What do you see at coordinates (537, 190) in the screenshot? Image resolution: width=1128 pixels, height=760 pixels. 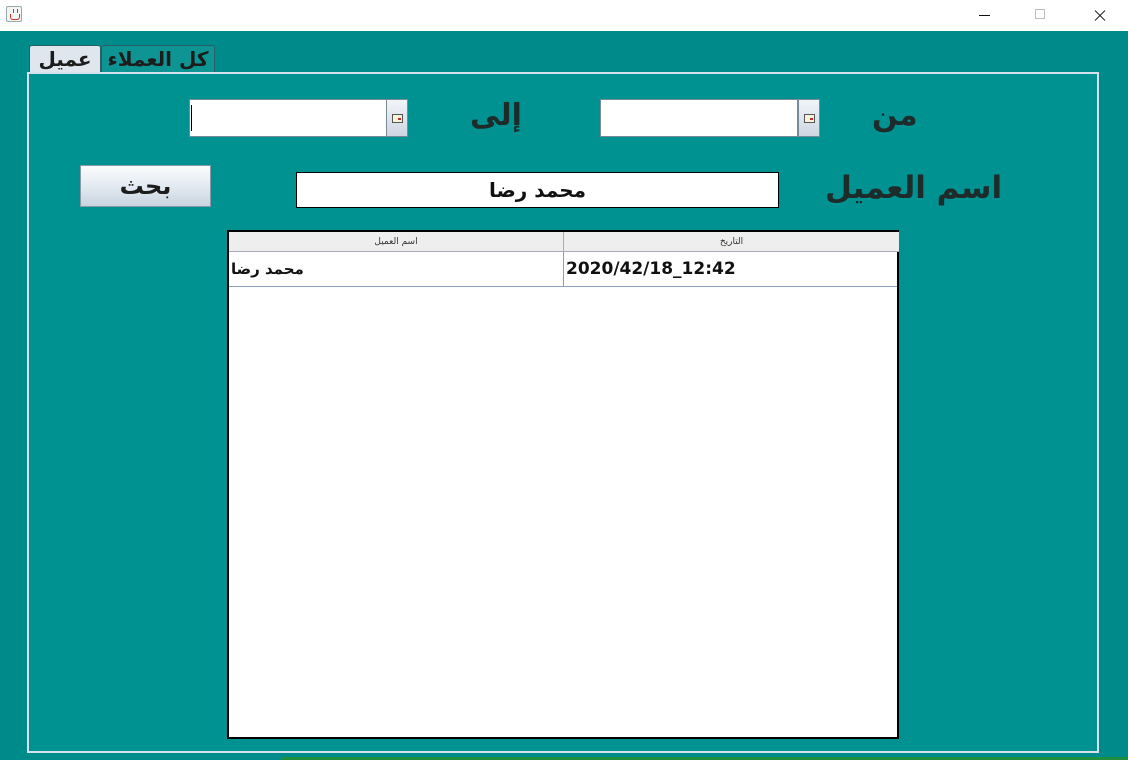 I see `customer-name-input` at bounding box center [537, 190].